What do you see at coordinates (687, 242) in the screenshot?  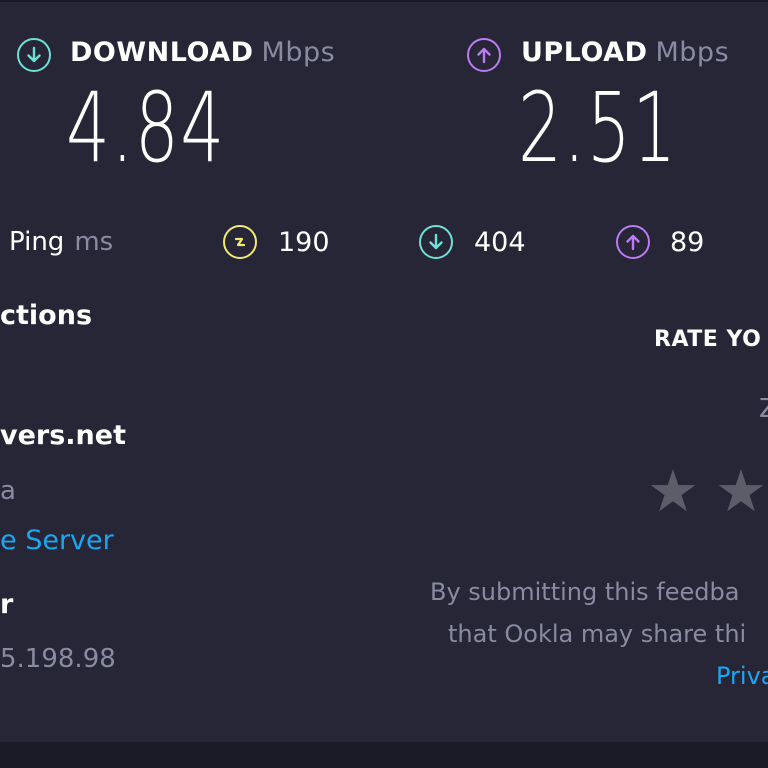 I see `ping-upload-value: 89` at bounding box center [687, 242].